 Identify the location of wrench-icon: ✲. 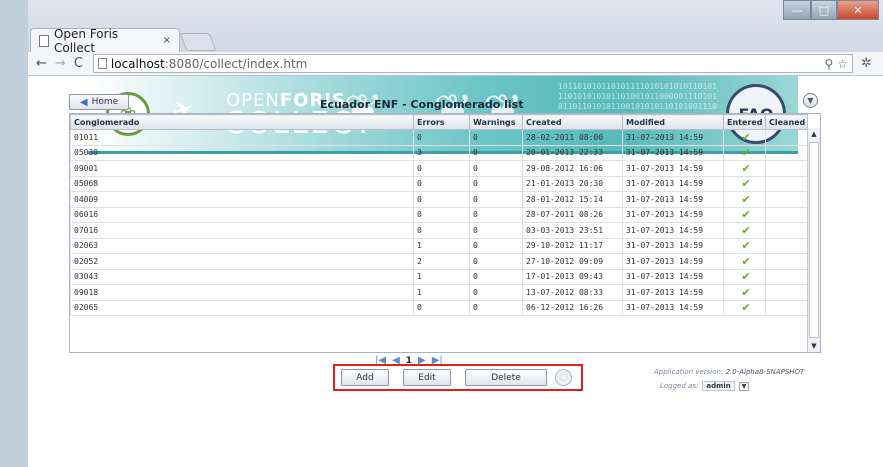
(866, 63).